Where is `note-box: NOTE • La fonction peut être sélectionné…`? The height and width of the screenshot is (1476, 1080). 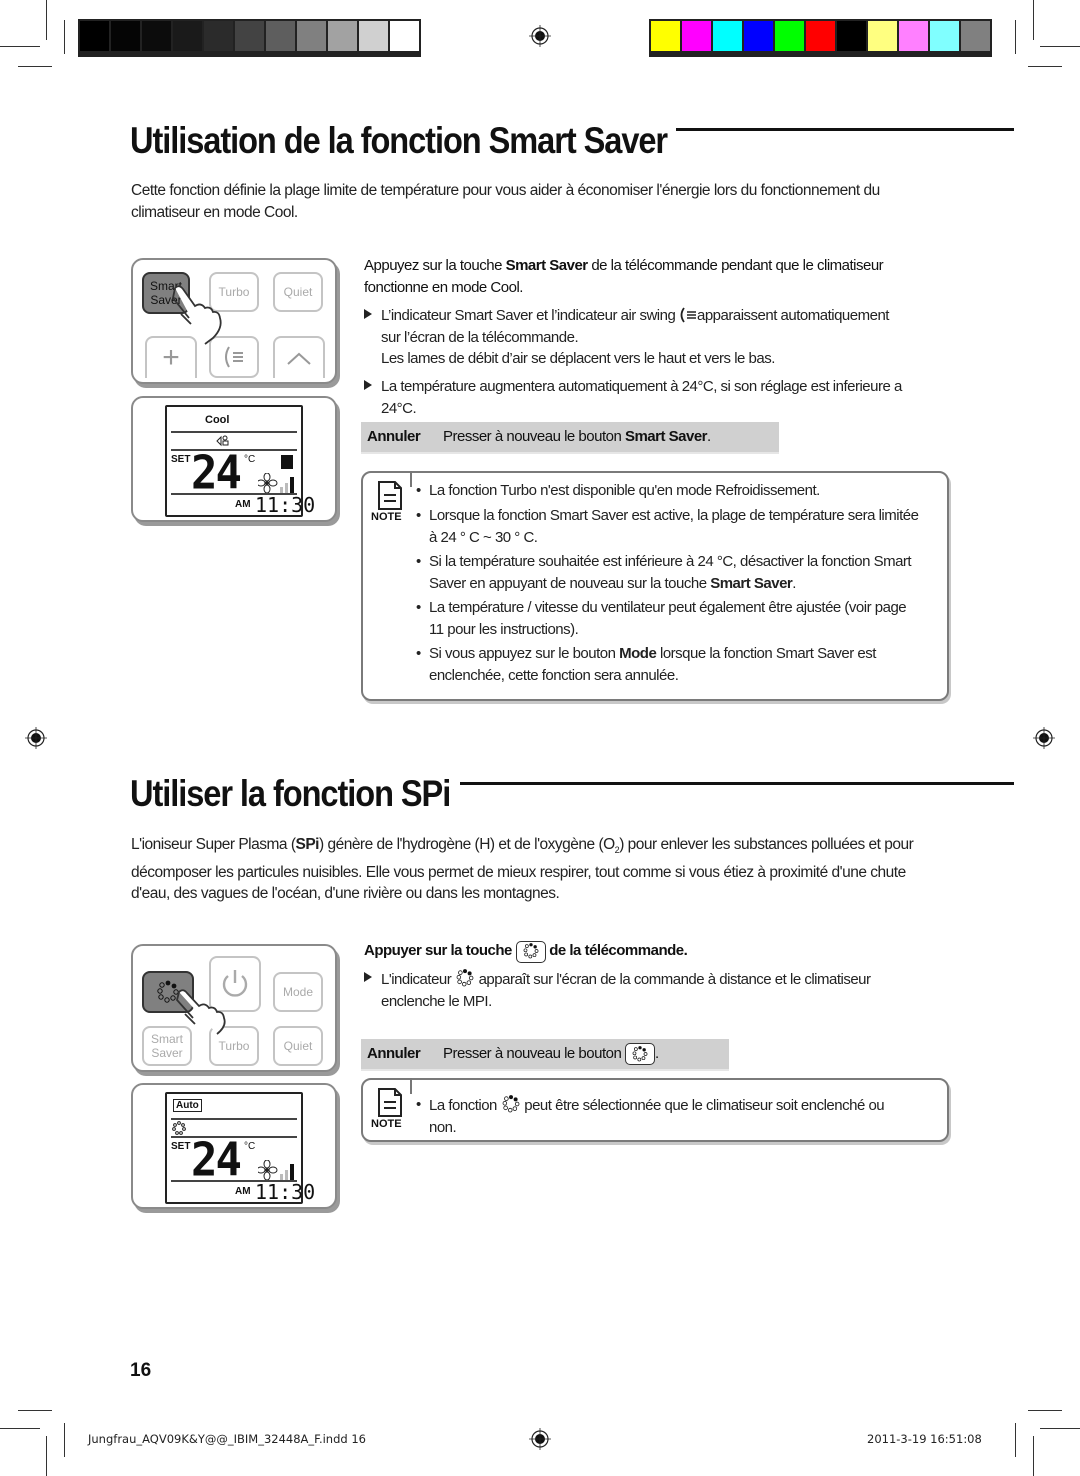 note-box: NOTE • La fonction peut être sélectionné… is located at coordinates (655, 1110).